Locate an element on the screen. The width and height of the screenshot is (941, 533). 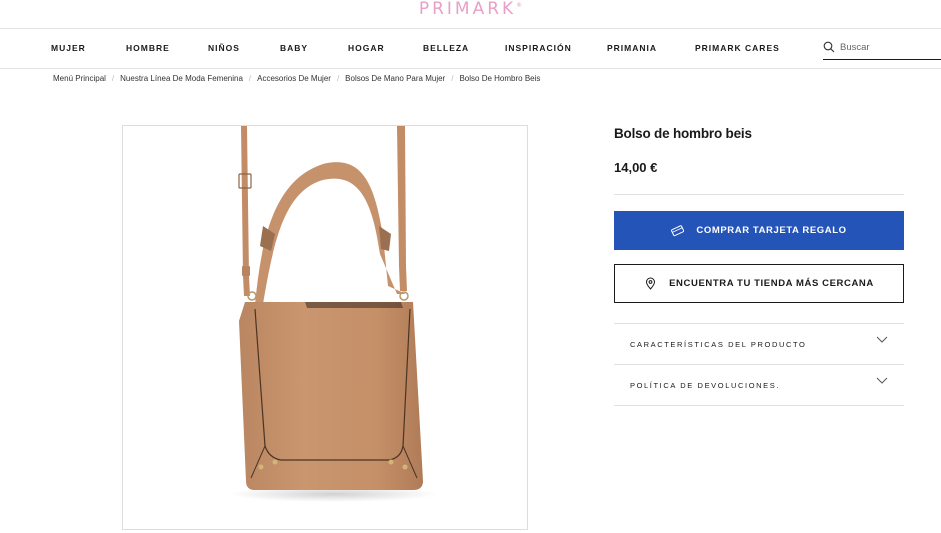
breadcrumb-item: Menú Principal is located at coordinates (79, 78).